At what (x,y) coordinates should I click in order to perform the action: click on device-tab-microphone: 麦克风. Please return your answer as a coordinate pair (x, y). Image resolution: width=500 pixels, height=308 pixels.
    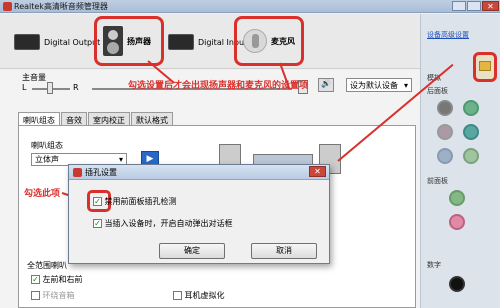
    Looking at the image, I should click on (269, 41).